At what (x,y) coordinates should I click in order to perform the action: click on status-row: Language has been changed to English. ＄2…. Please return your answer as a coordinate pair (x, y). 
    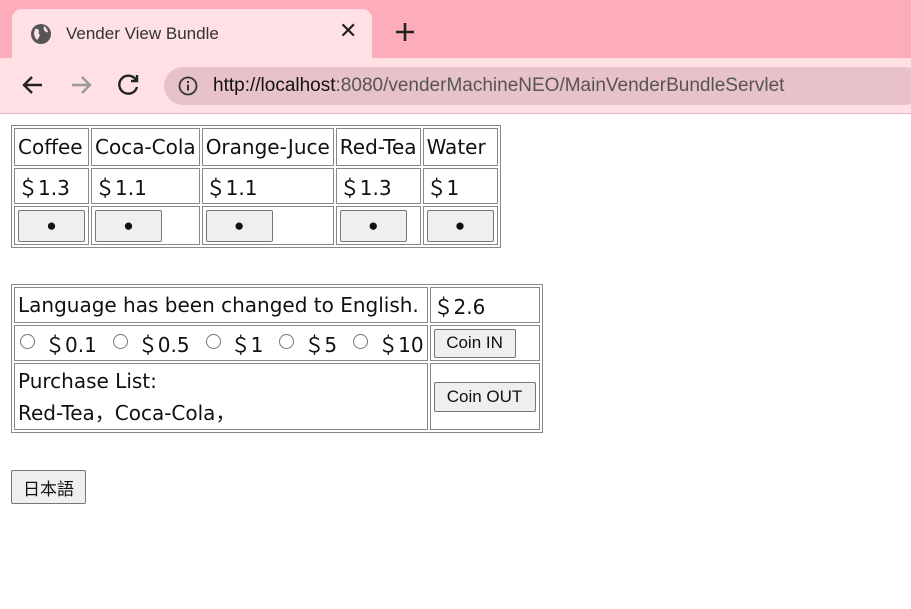
    Looking at the image, I should click on (277, 305).